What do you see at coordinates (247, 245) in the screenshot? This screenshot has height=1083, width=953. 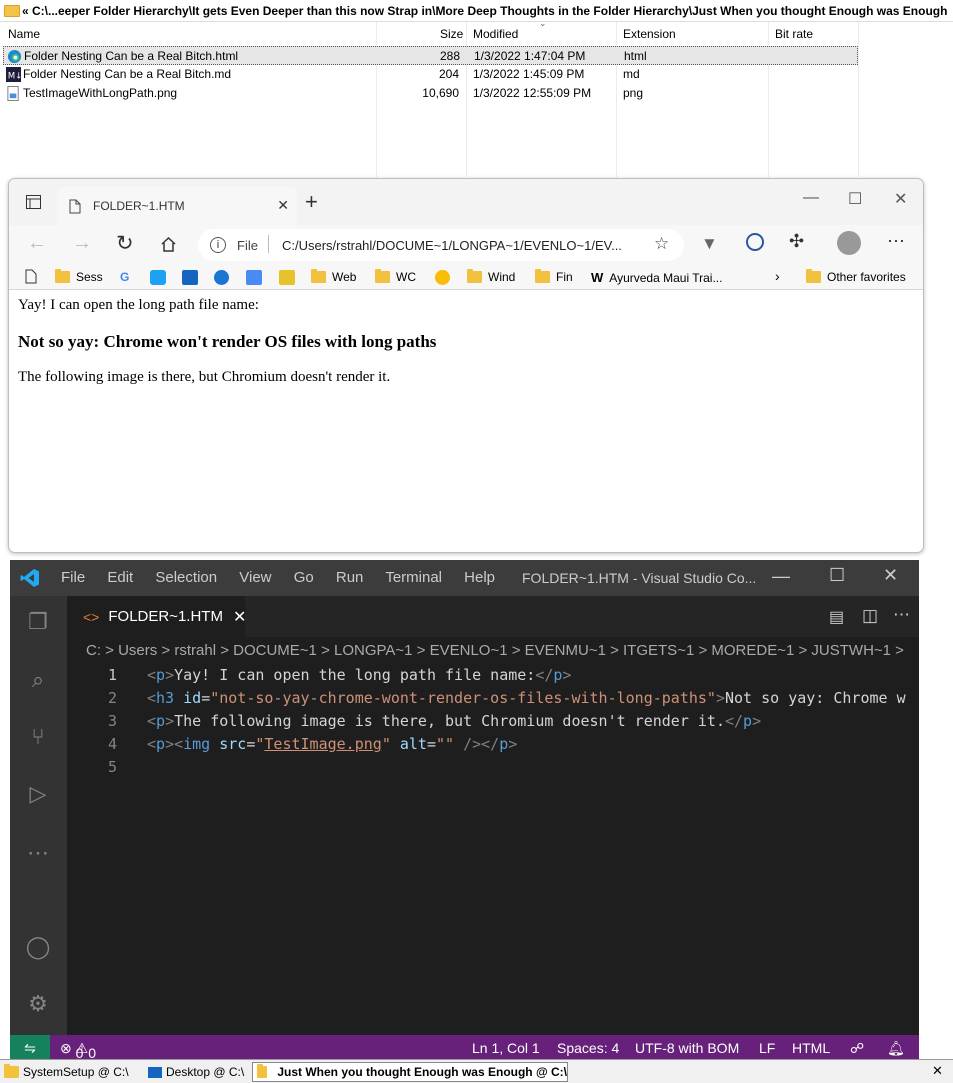 I see `site-label: File` at bounding box center [247, 245].